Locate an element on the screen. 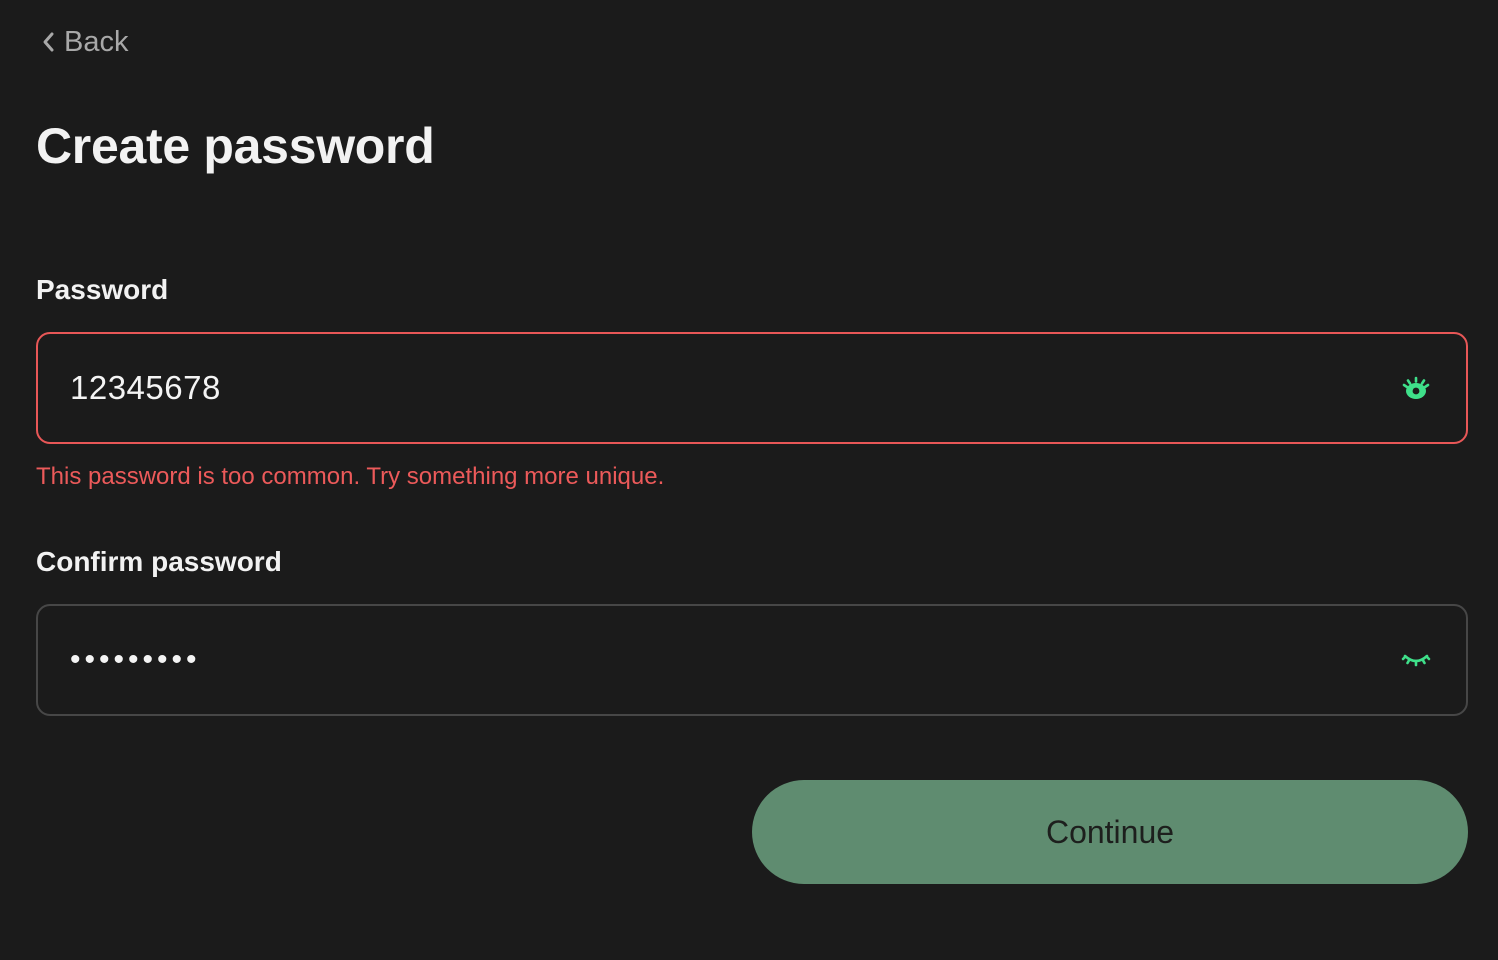 This screenshot has width=1498, height=960. back-label: Back is located at coordinates (96, 41).